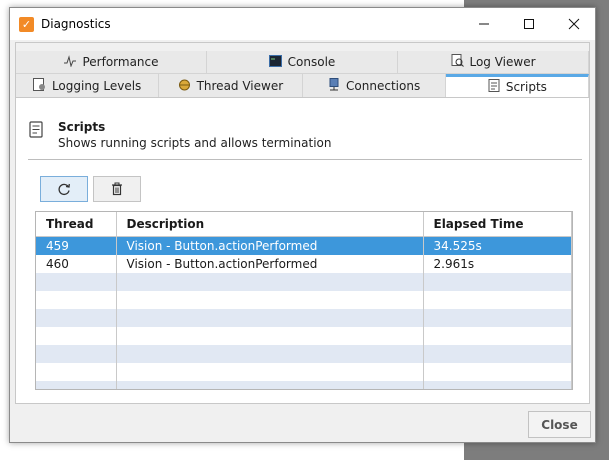 This screenshot has width=609, height=460. I want to click on title-bar: ✓ Diagnostics, so click(302, 24).